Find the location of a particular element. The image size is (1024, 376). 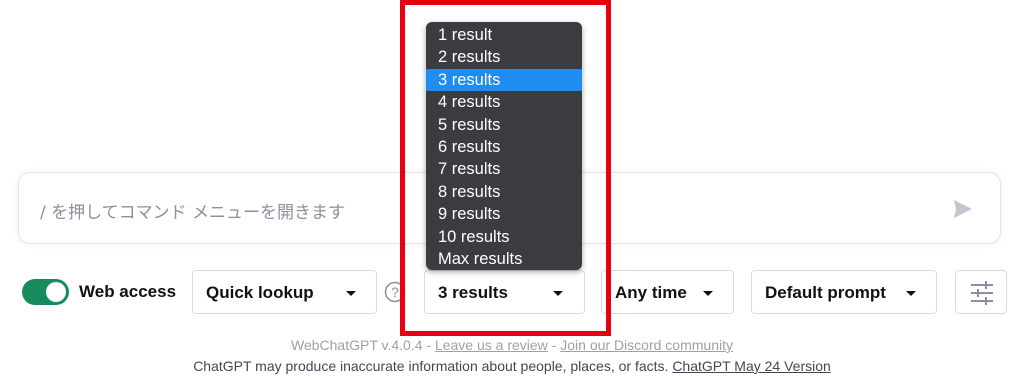

menu-item-4-results: 4 results is located at coordinates (504, 102).